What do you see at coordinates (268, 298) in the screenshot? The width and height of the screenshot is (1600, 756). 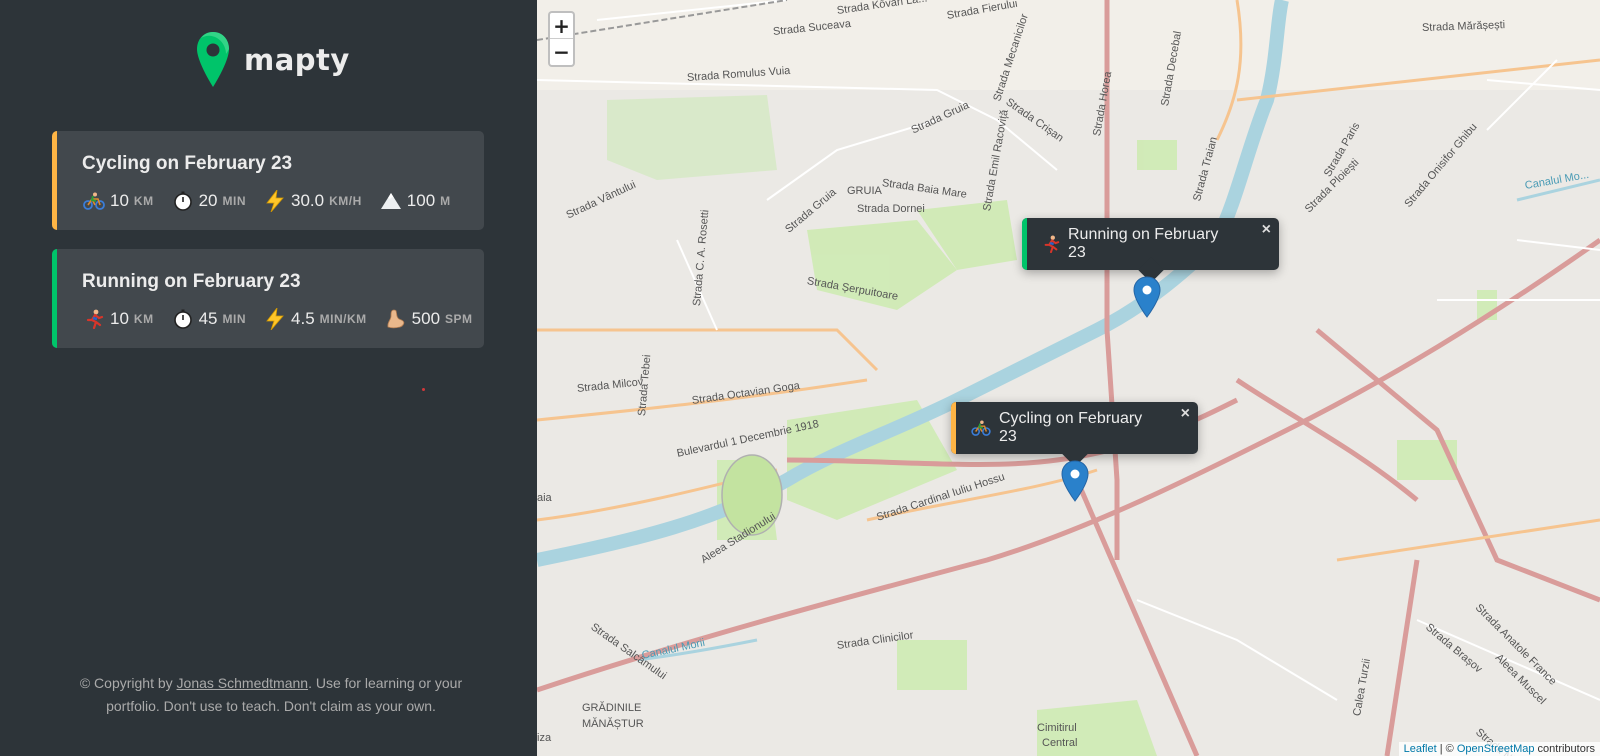 I see `workout-card-running: Running on February 23 10 km 45 min` at bounding box center [268, 298].